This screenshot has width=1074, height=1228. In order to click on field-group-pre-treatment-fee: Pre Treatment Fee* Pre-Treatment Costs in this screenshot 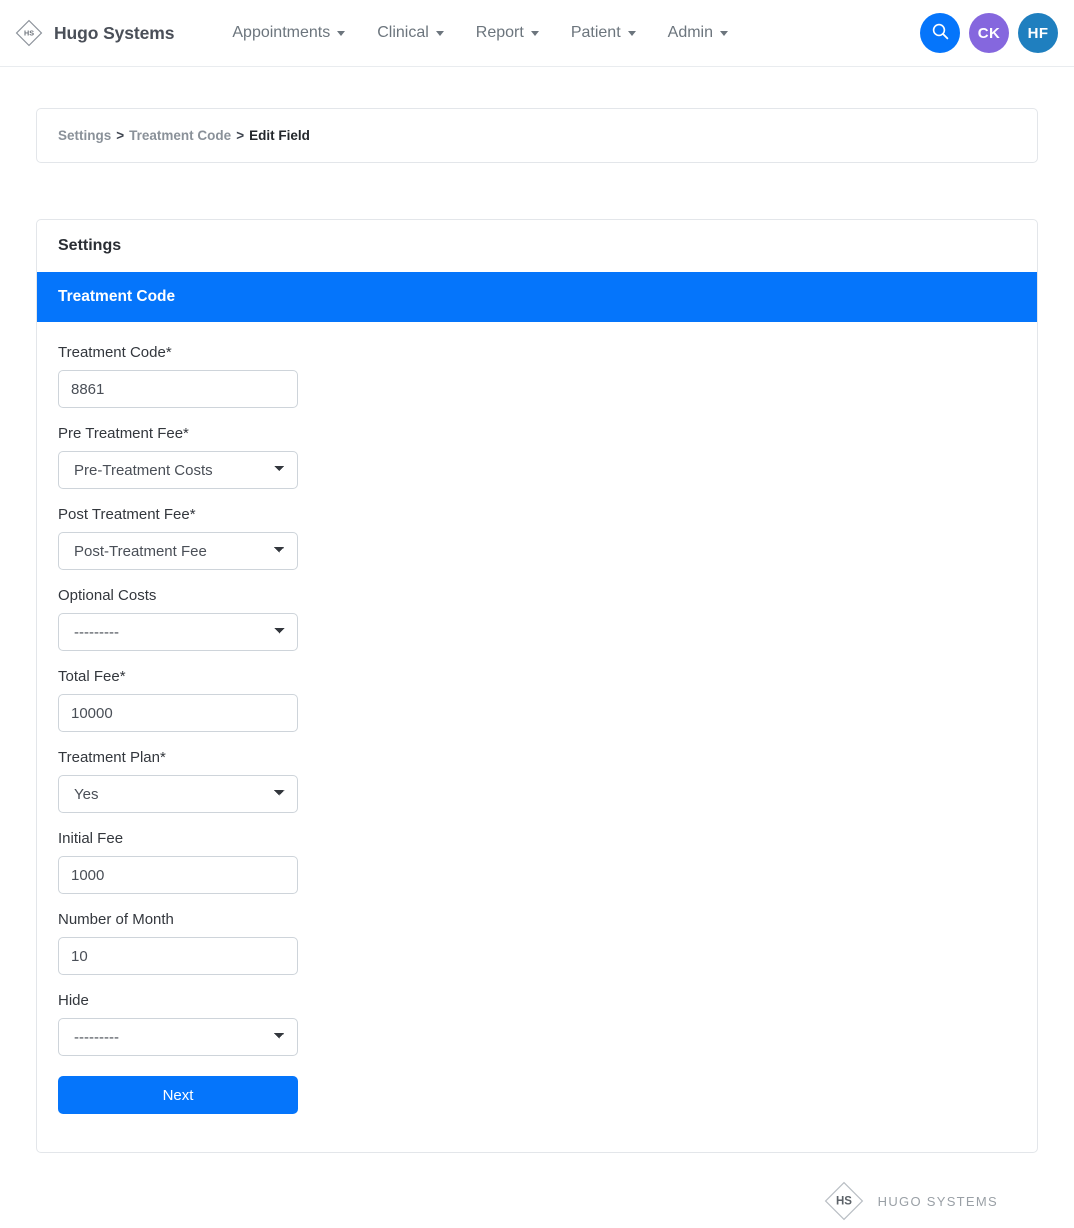, I will do `click(537, 457)`.